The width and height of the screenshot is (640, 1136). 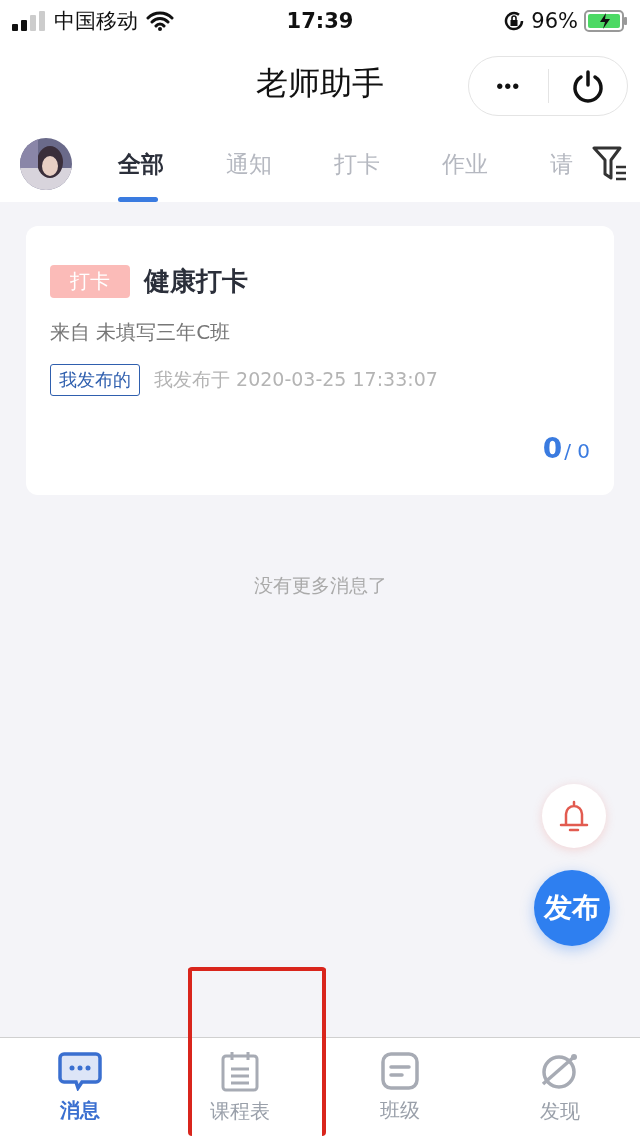 What do you see at coordinates (320, 21) in the screenshot?
I see `status-time: 17:39` at bounding box center [320, 21].